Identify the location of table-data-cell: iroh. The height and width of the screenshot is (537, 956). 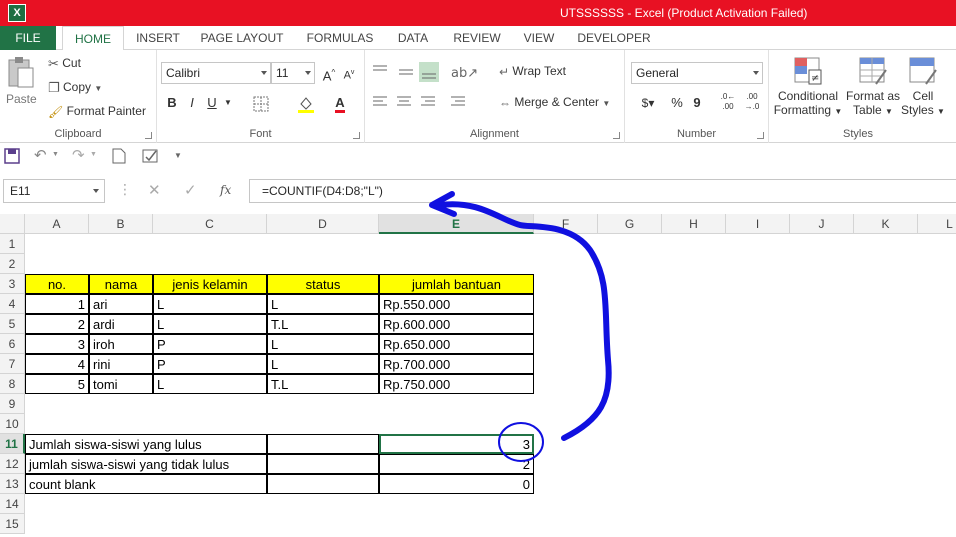
(121, 344).